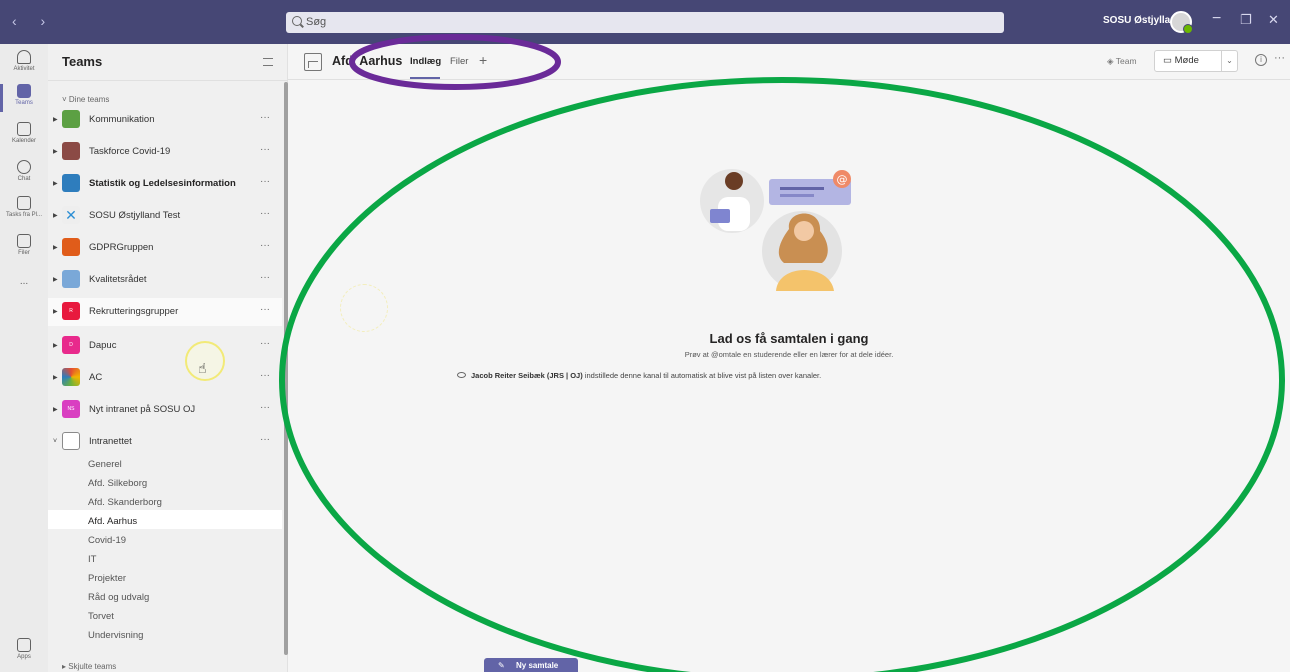 The height and width of the screenshot is (672, 1290). Describe the element at coordinates (775, 230) in the screenshot. I see `conversation-illustration: @` at that location.